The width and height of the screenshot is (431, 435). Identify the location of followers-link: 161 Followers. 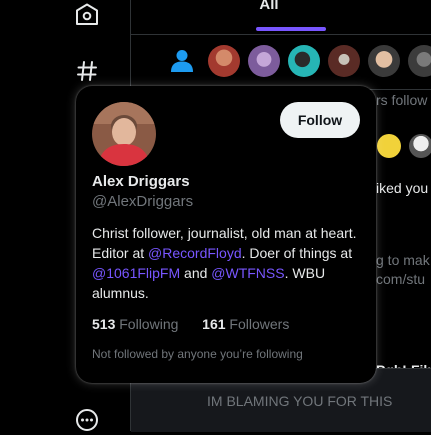
(245, 324).